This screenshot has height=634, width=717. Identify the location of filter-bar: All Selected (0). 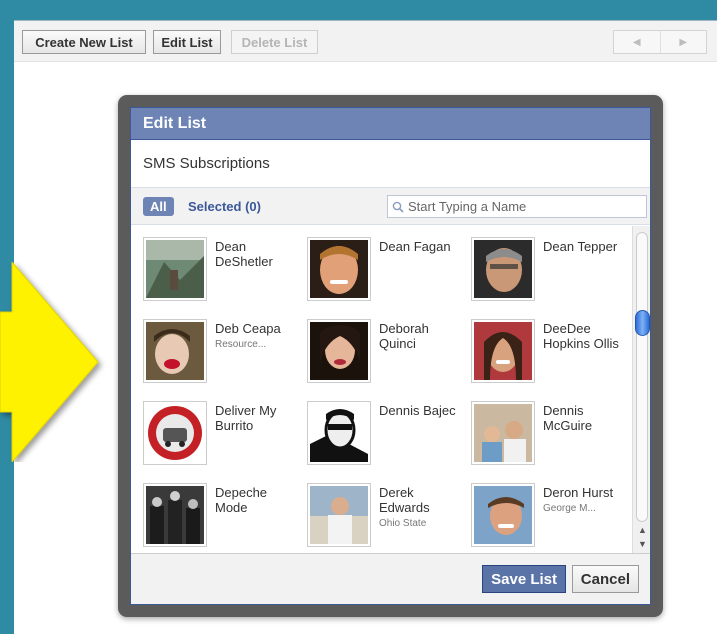
(390, 206).